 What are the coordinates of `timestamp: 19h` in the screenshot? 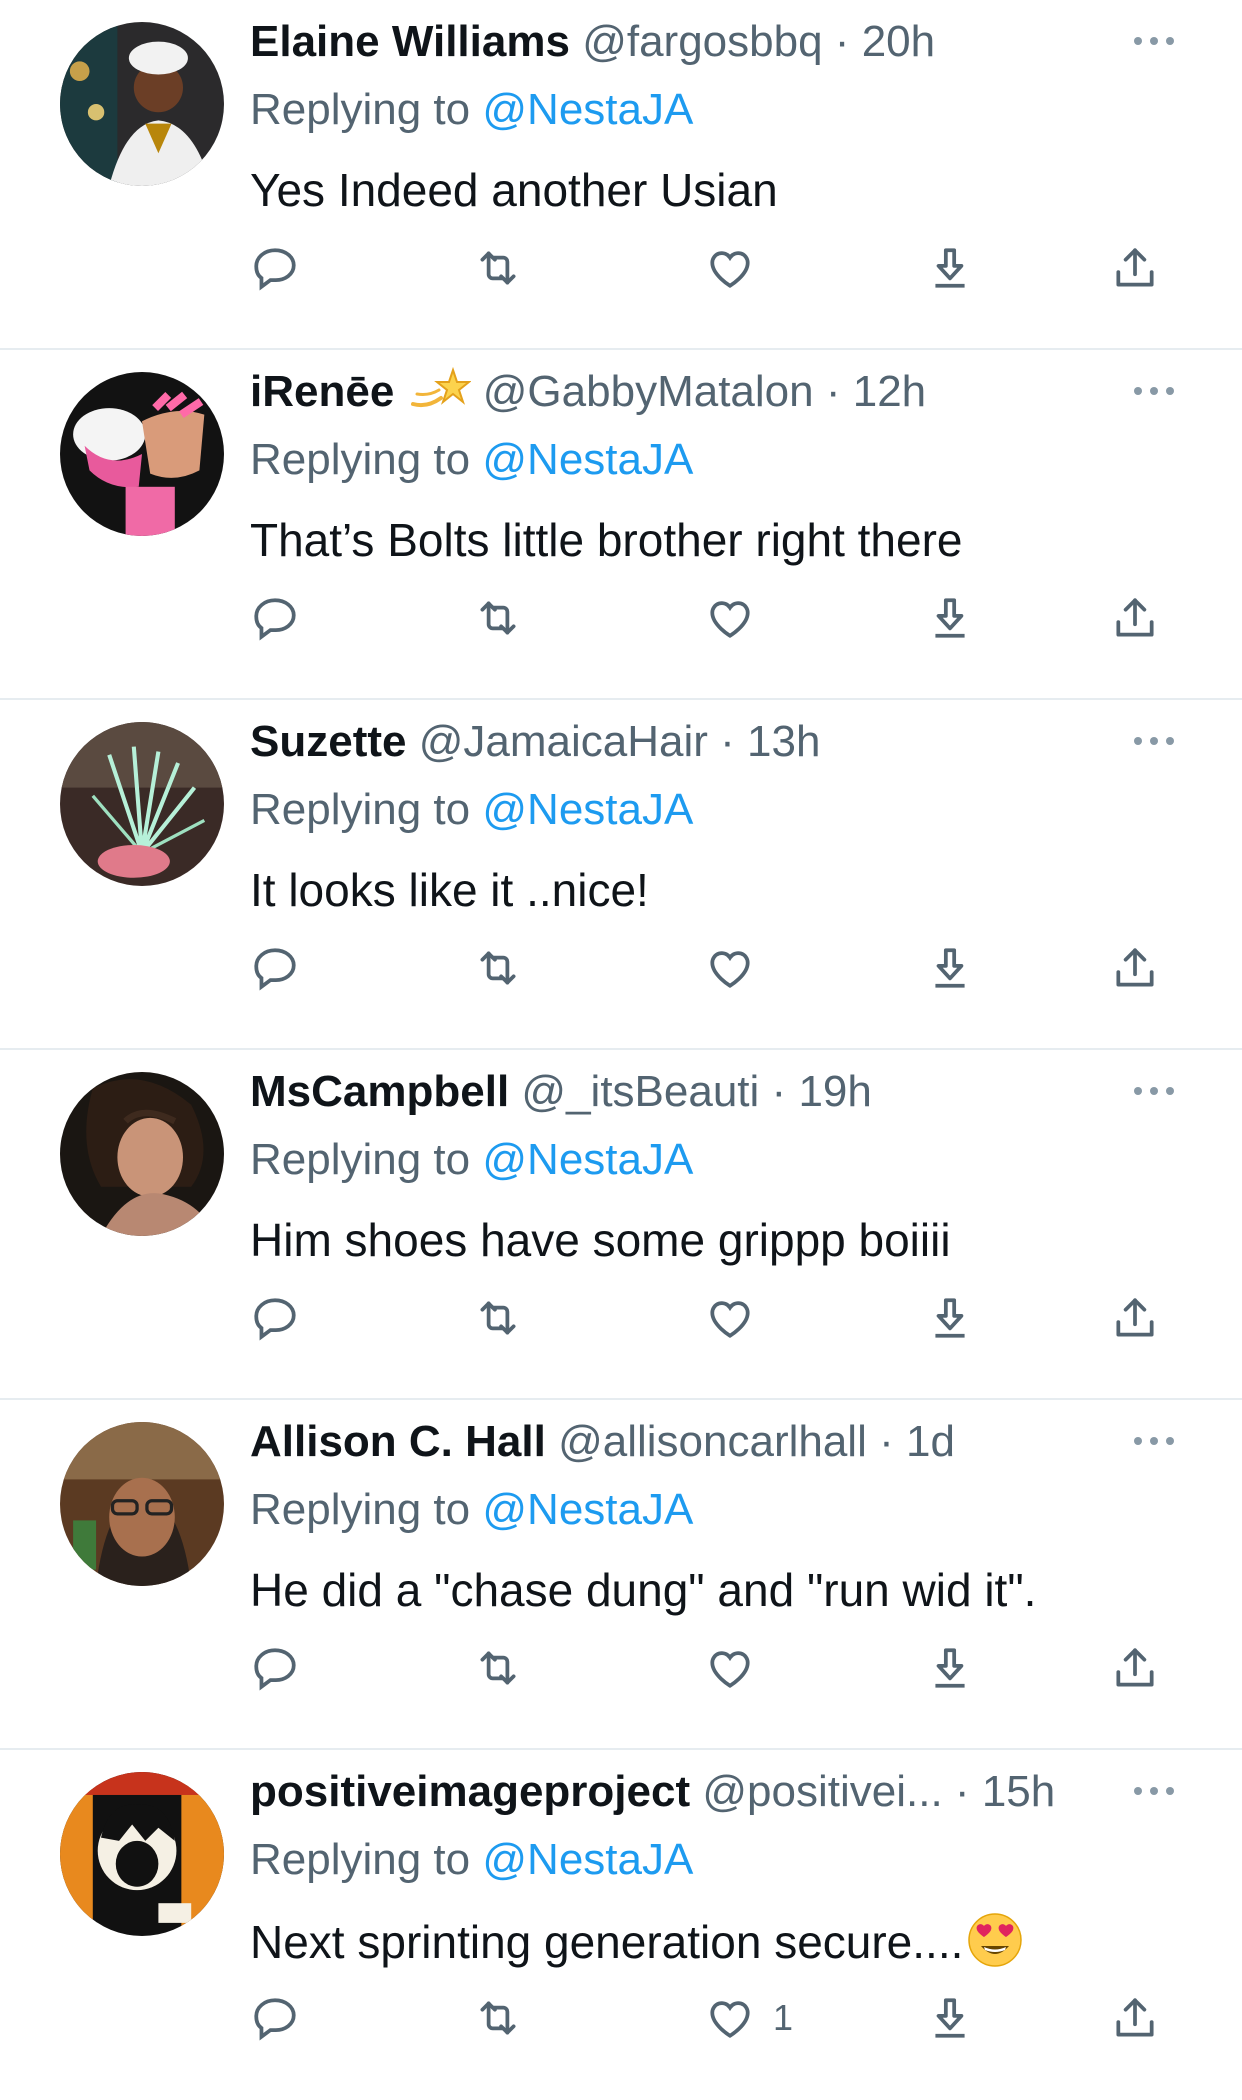 It's located at (834, 1091).